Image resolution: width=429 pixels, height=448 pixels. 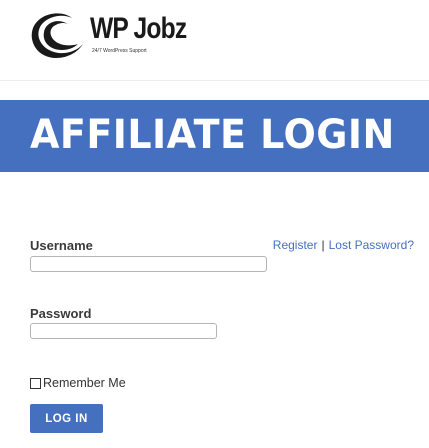 What do you see at coordinates (138, 28) in the screenshot?
I see `logo-name: WP Jobz` at bounding box center [138, 28].